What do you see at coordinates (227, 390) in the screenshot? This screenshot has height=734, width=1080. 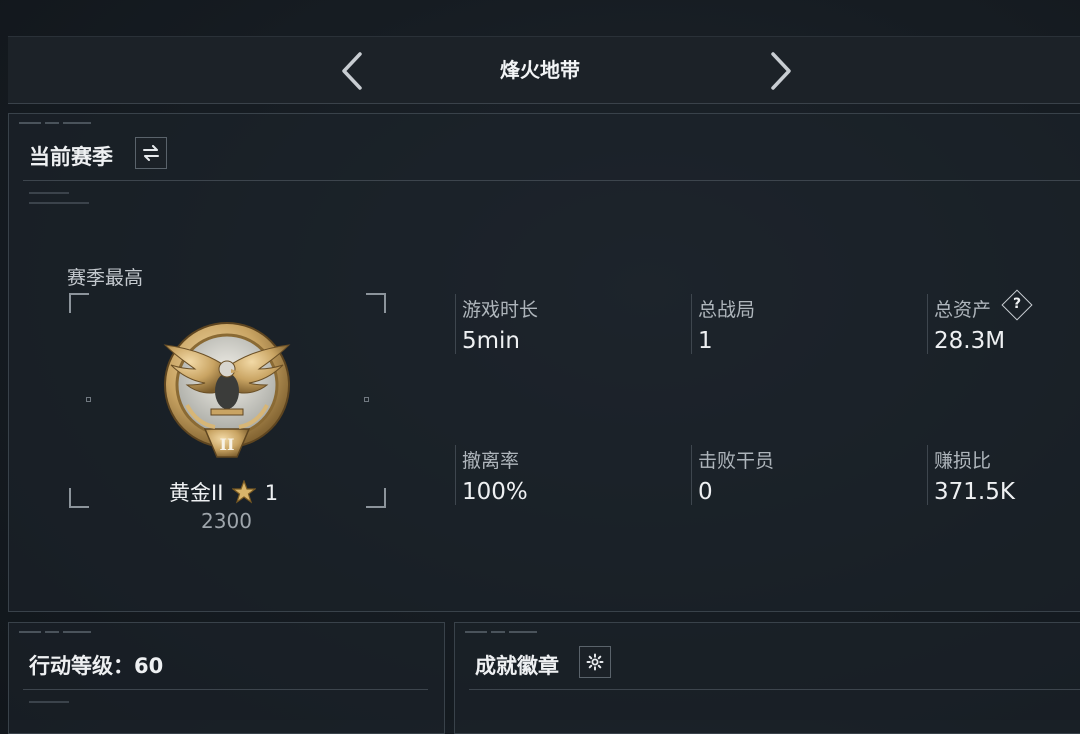 I see `gold-eagle-medal-icon: II` at bounding box center [227, 390].